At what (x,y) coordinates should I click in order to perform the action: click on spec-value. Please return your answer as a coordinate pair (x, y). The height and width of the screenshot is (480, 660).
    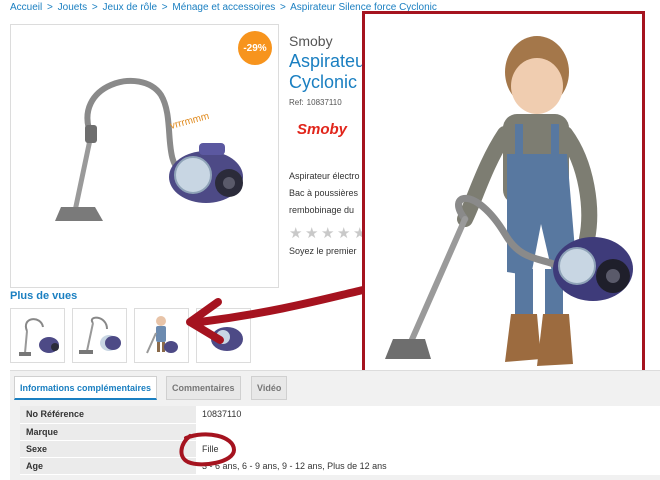
    Looking at the image, I should click on (428, 432).